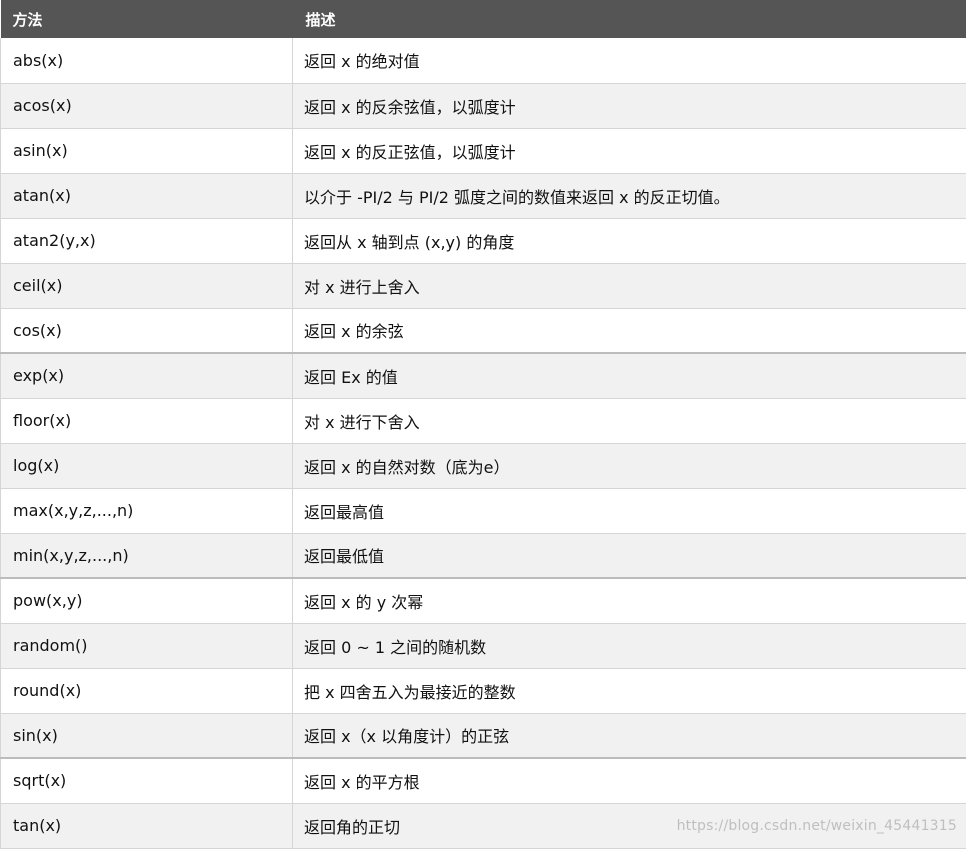 The image size is (966, 849). Describe the element at coordinates (147, 150) in the screenshot. I see `method-cell: asin(x)` at that location.